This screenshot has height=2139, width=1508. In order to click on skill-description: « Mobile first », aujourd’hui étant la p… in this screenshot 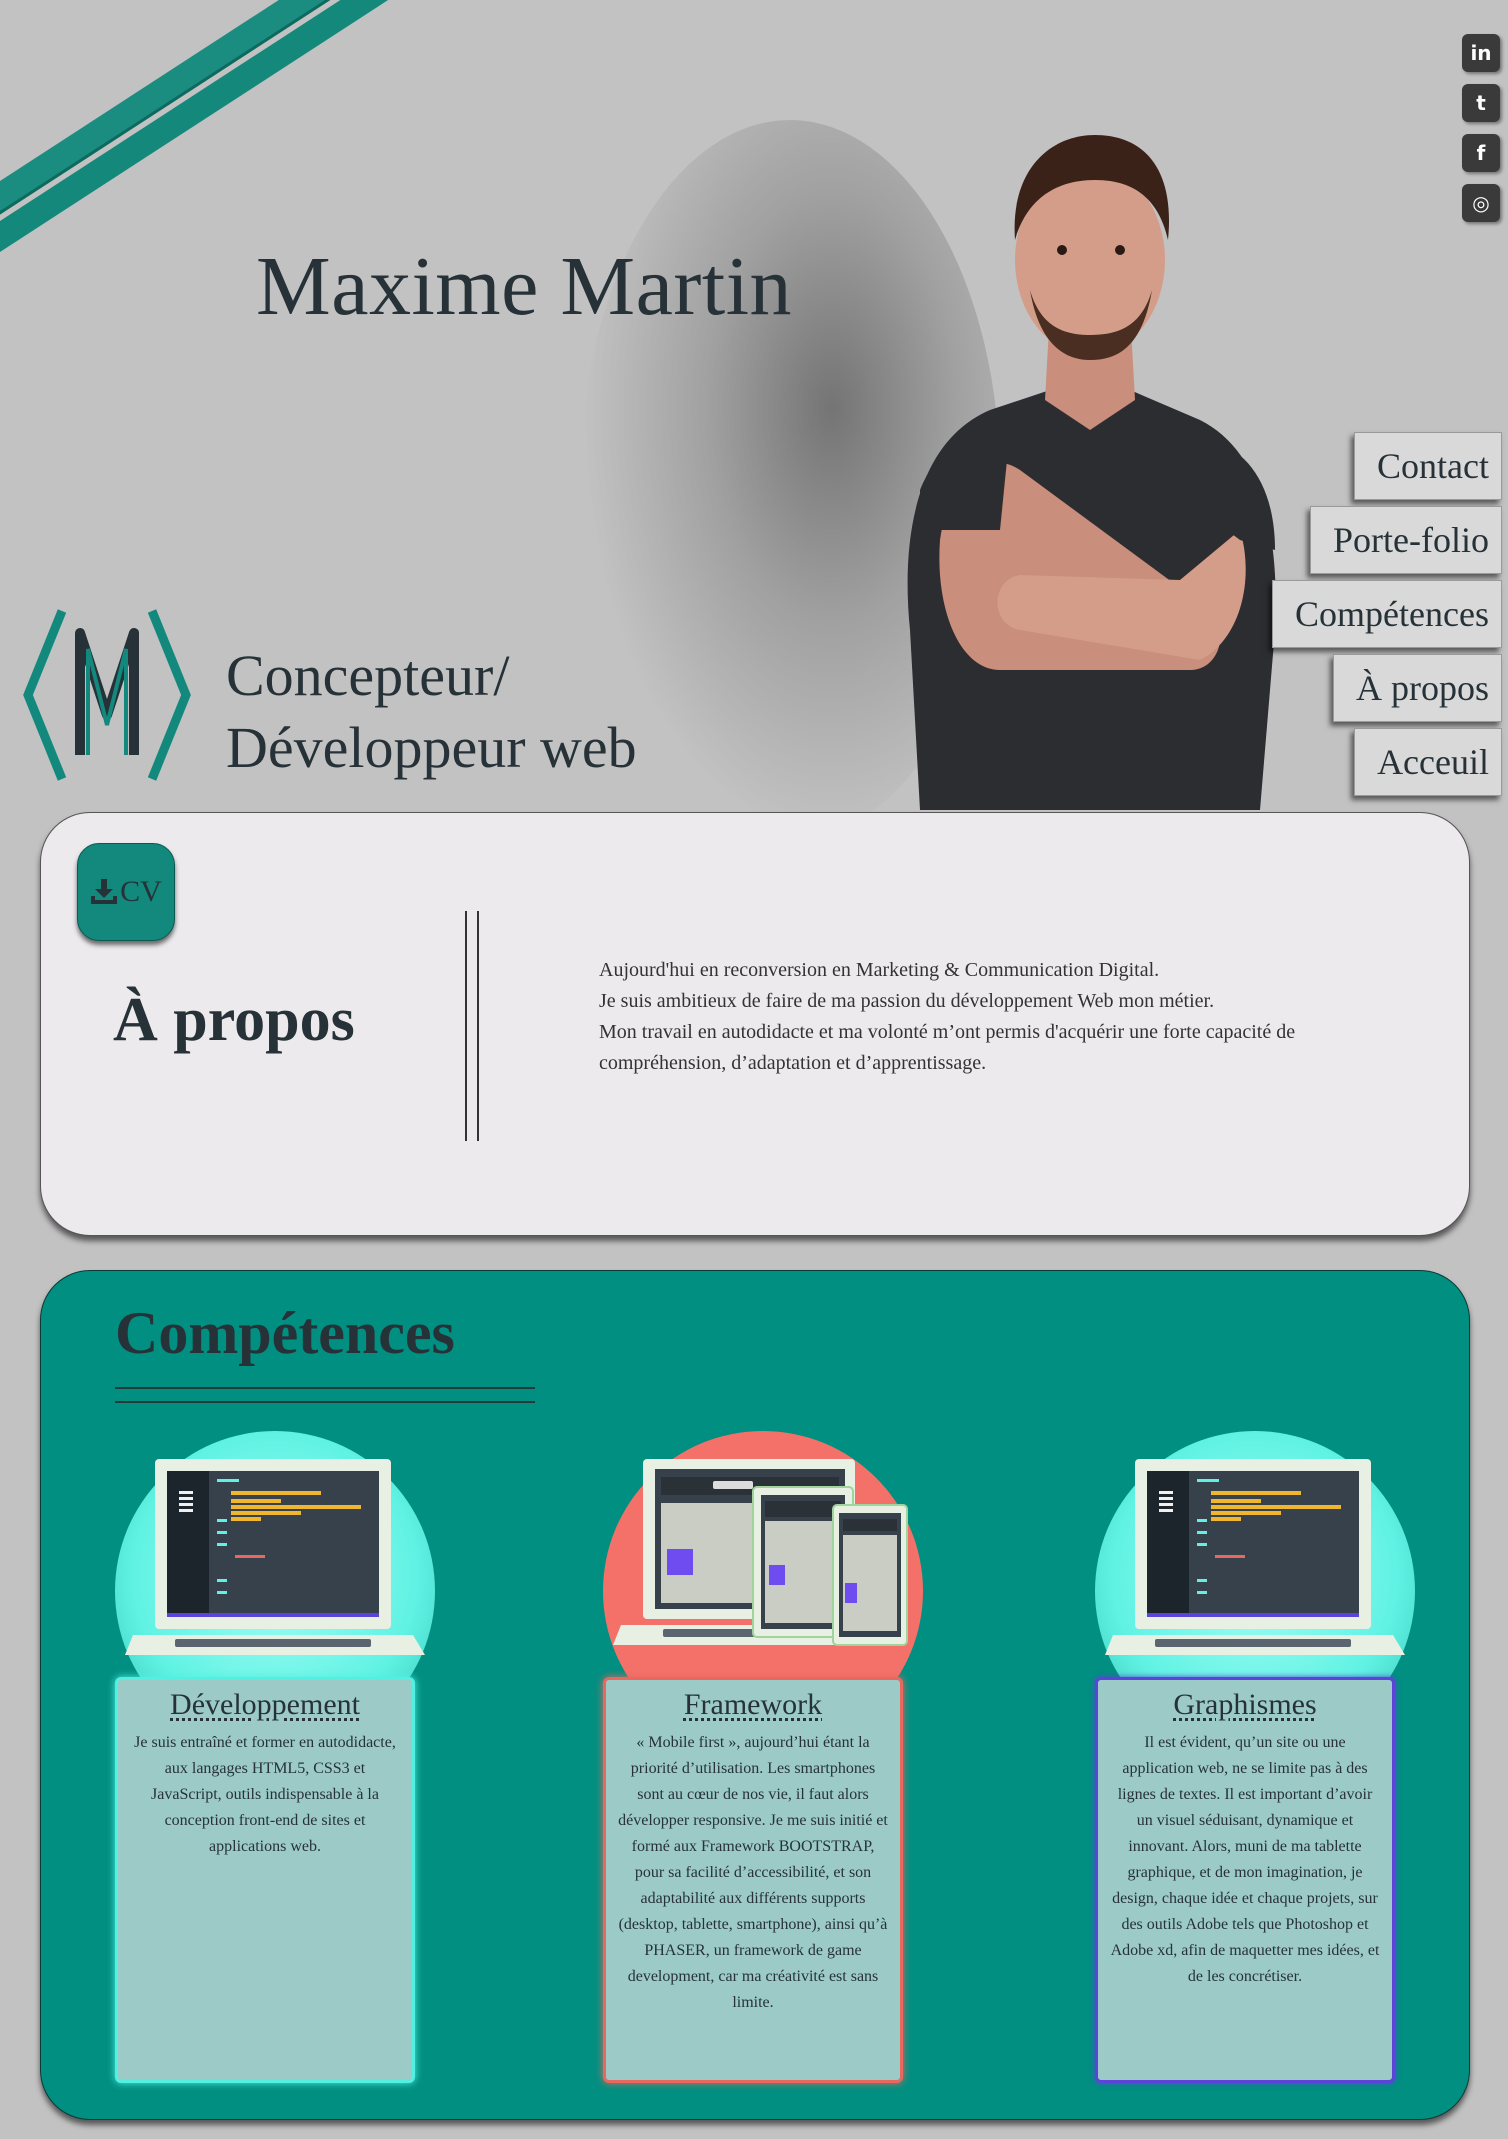, I will do `click(753, 1872)`.